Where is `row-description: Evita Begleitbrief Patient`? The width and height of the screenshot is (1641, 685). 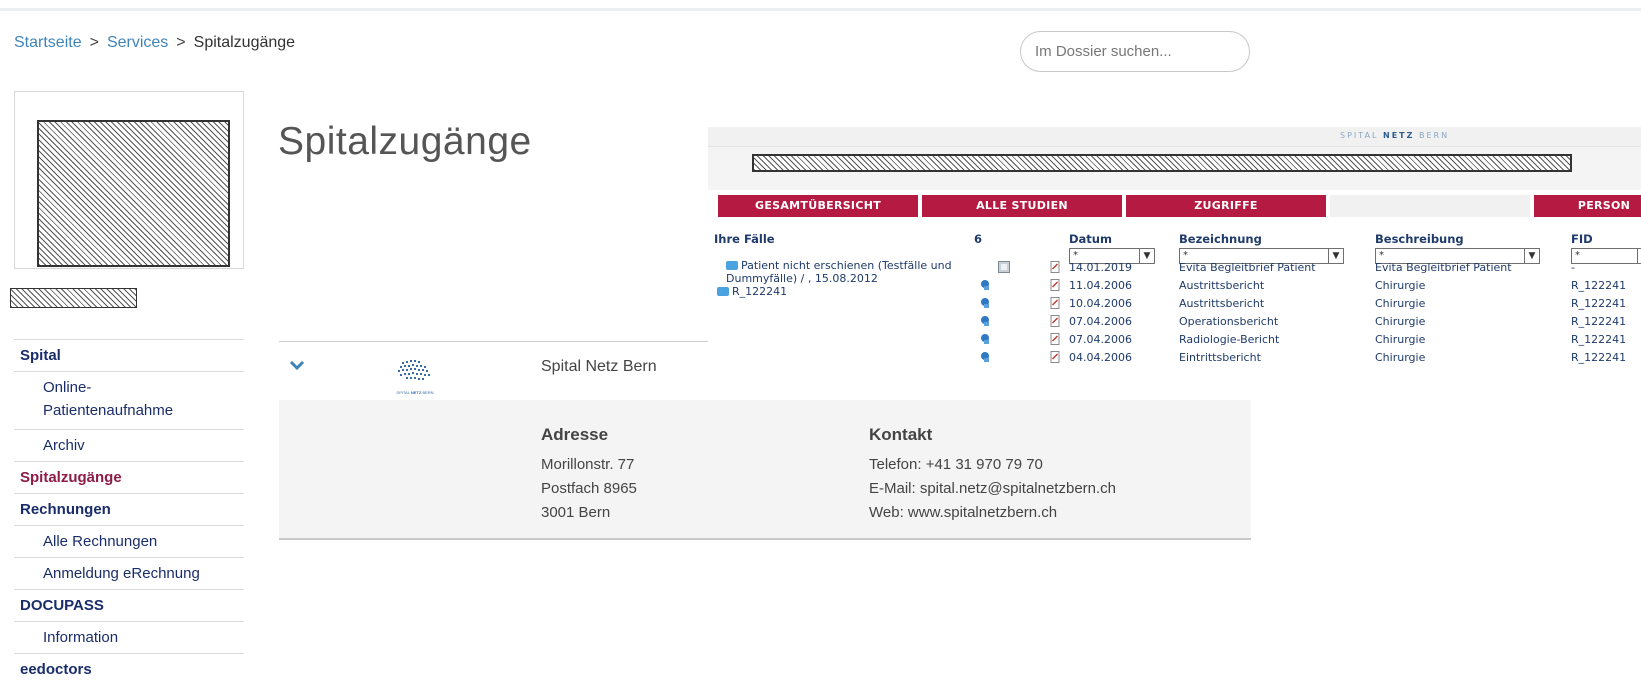 row-description: Evita Begleitbrief Patient is located at coordinates (1443, 267).